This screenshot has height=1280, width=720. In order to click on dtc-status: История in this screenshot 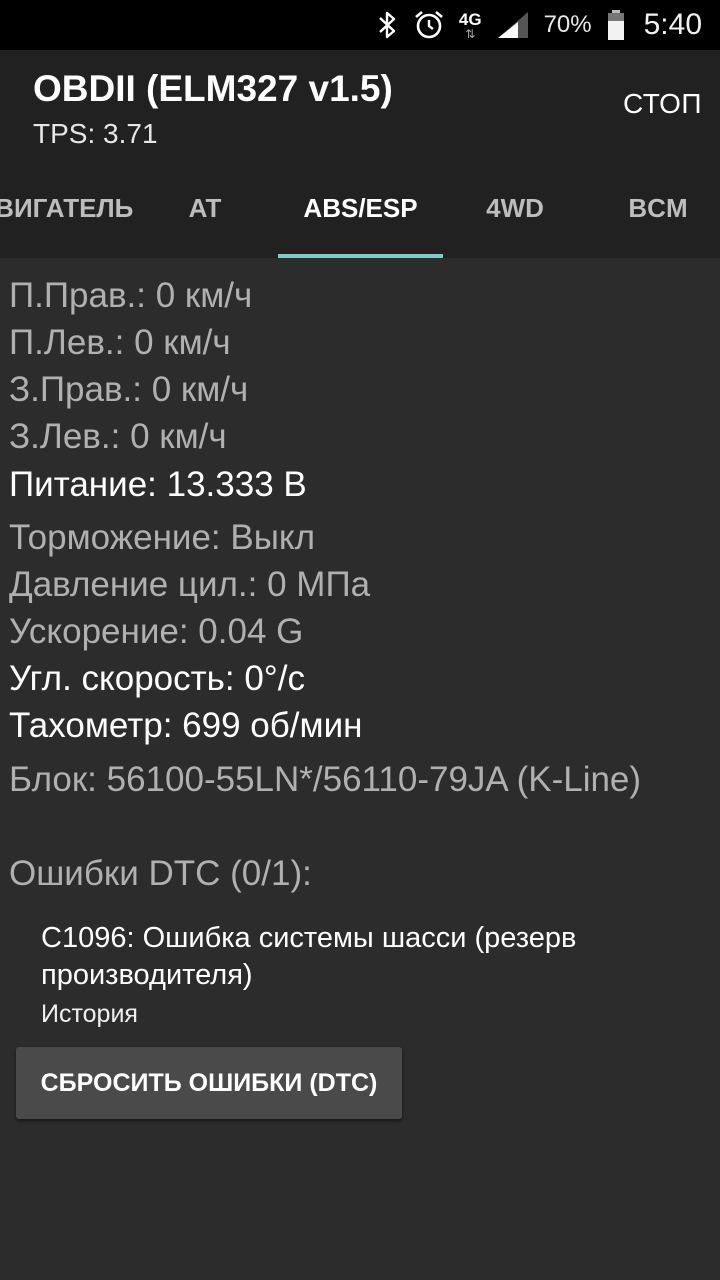, I will do `click(89, 1014)`.